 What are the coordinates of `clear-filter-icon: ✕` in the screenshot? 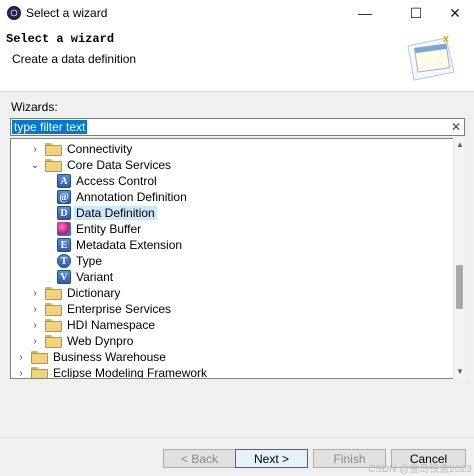 It's located at (456, 127).